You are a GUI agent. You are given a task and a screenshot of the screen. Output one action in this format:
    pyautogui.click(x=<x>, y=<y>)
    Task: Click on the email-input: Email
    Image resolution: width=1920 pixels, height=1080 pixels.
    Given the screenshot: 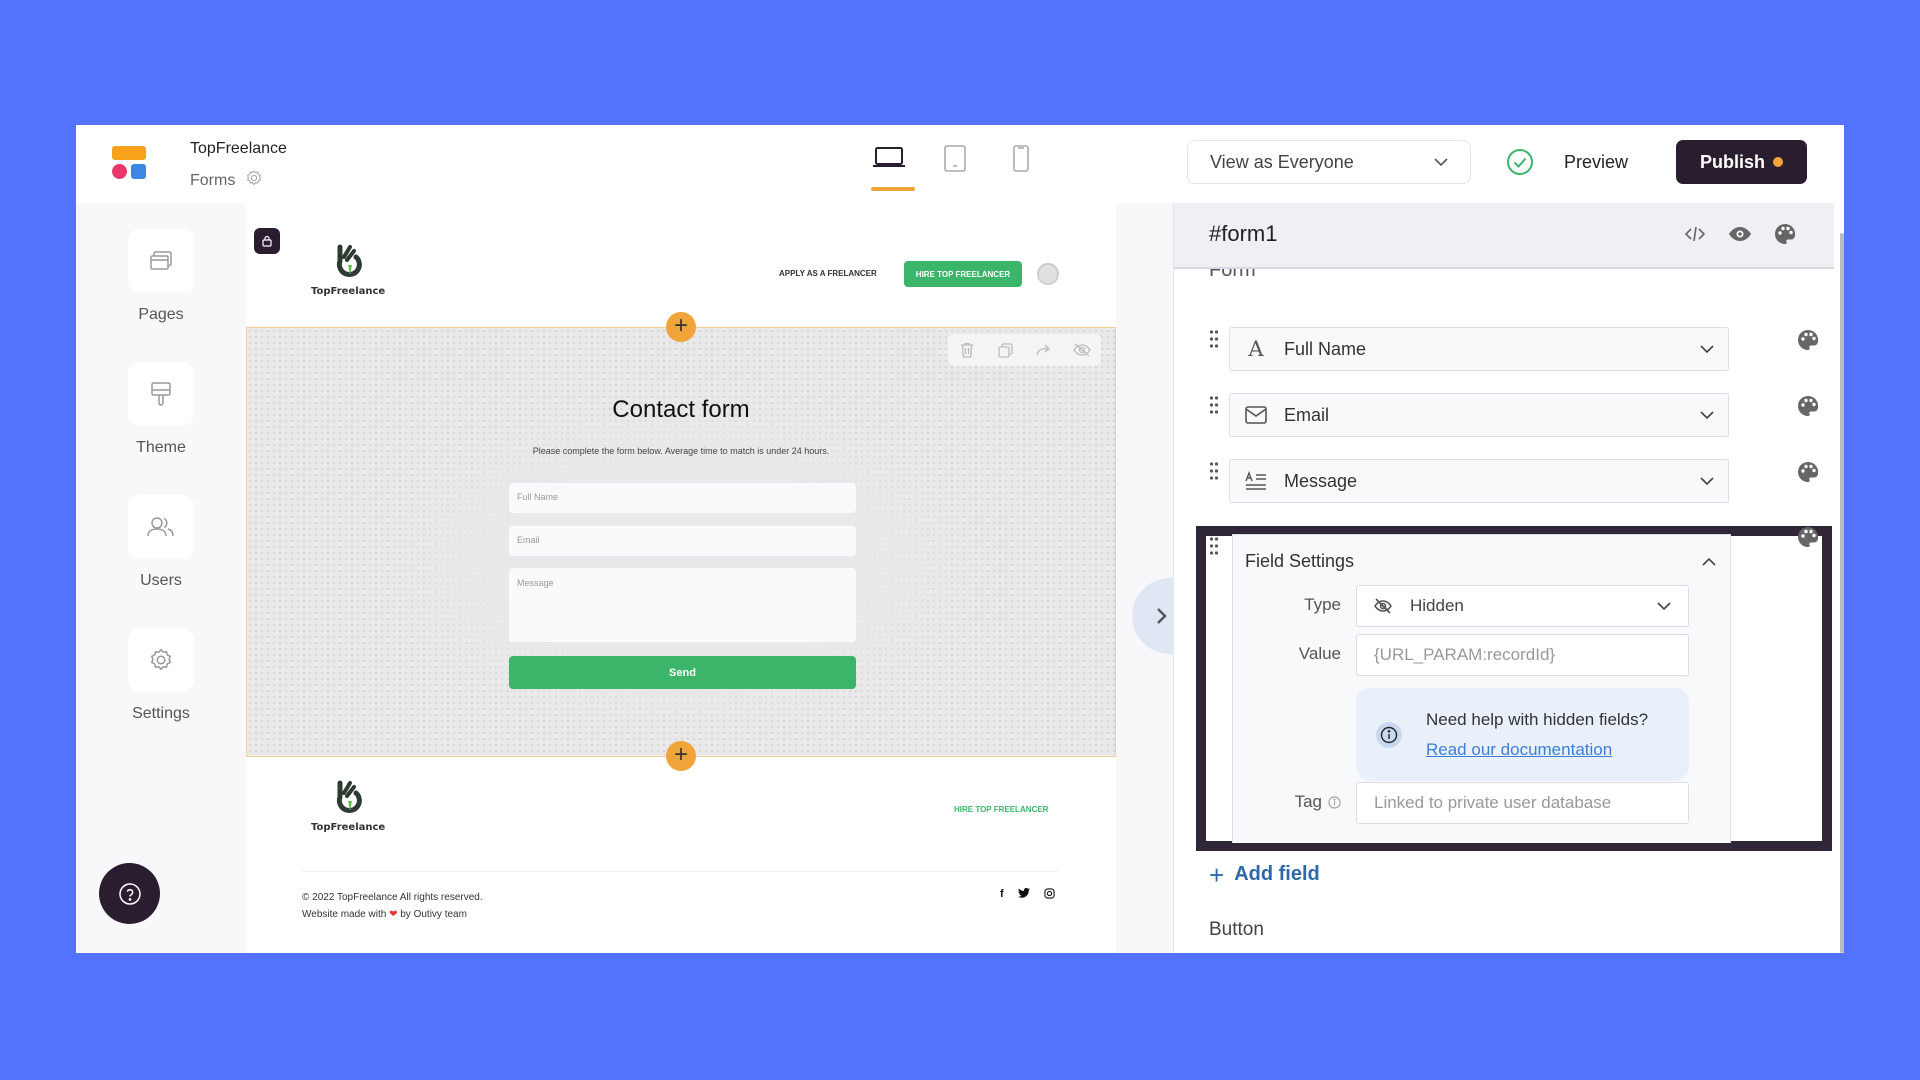 What is the action you would take?
    pyautogui.click(x=682, y=541)
    